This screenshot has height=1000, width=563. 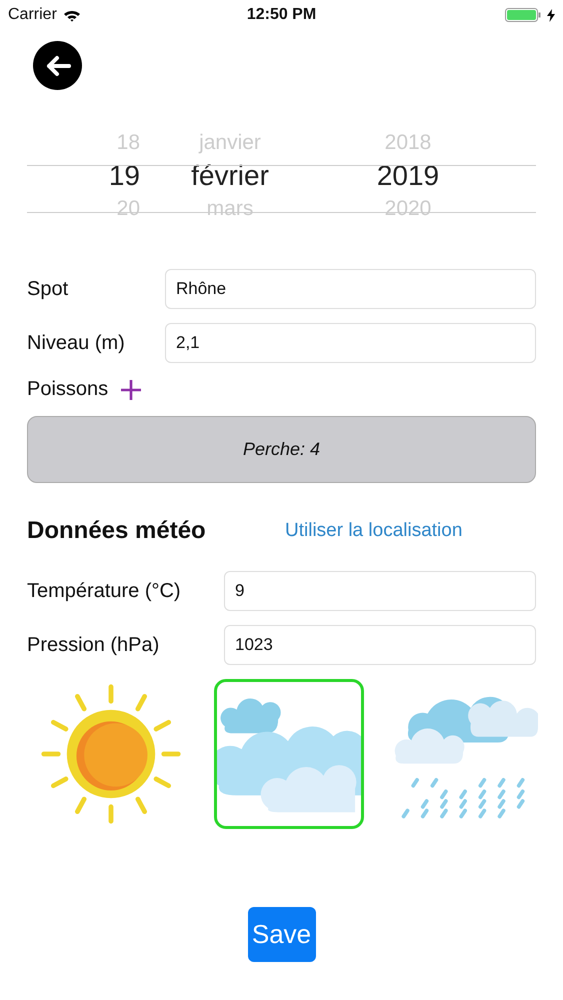 What do you see at coordinates (230, 176) in the screenshot?
I see `picker-option: février` at bounding box center [230, 176].